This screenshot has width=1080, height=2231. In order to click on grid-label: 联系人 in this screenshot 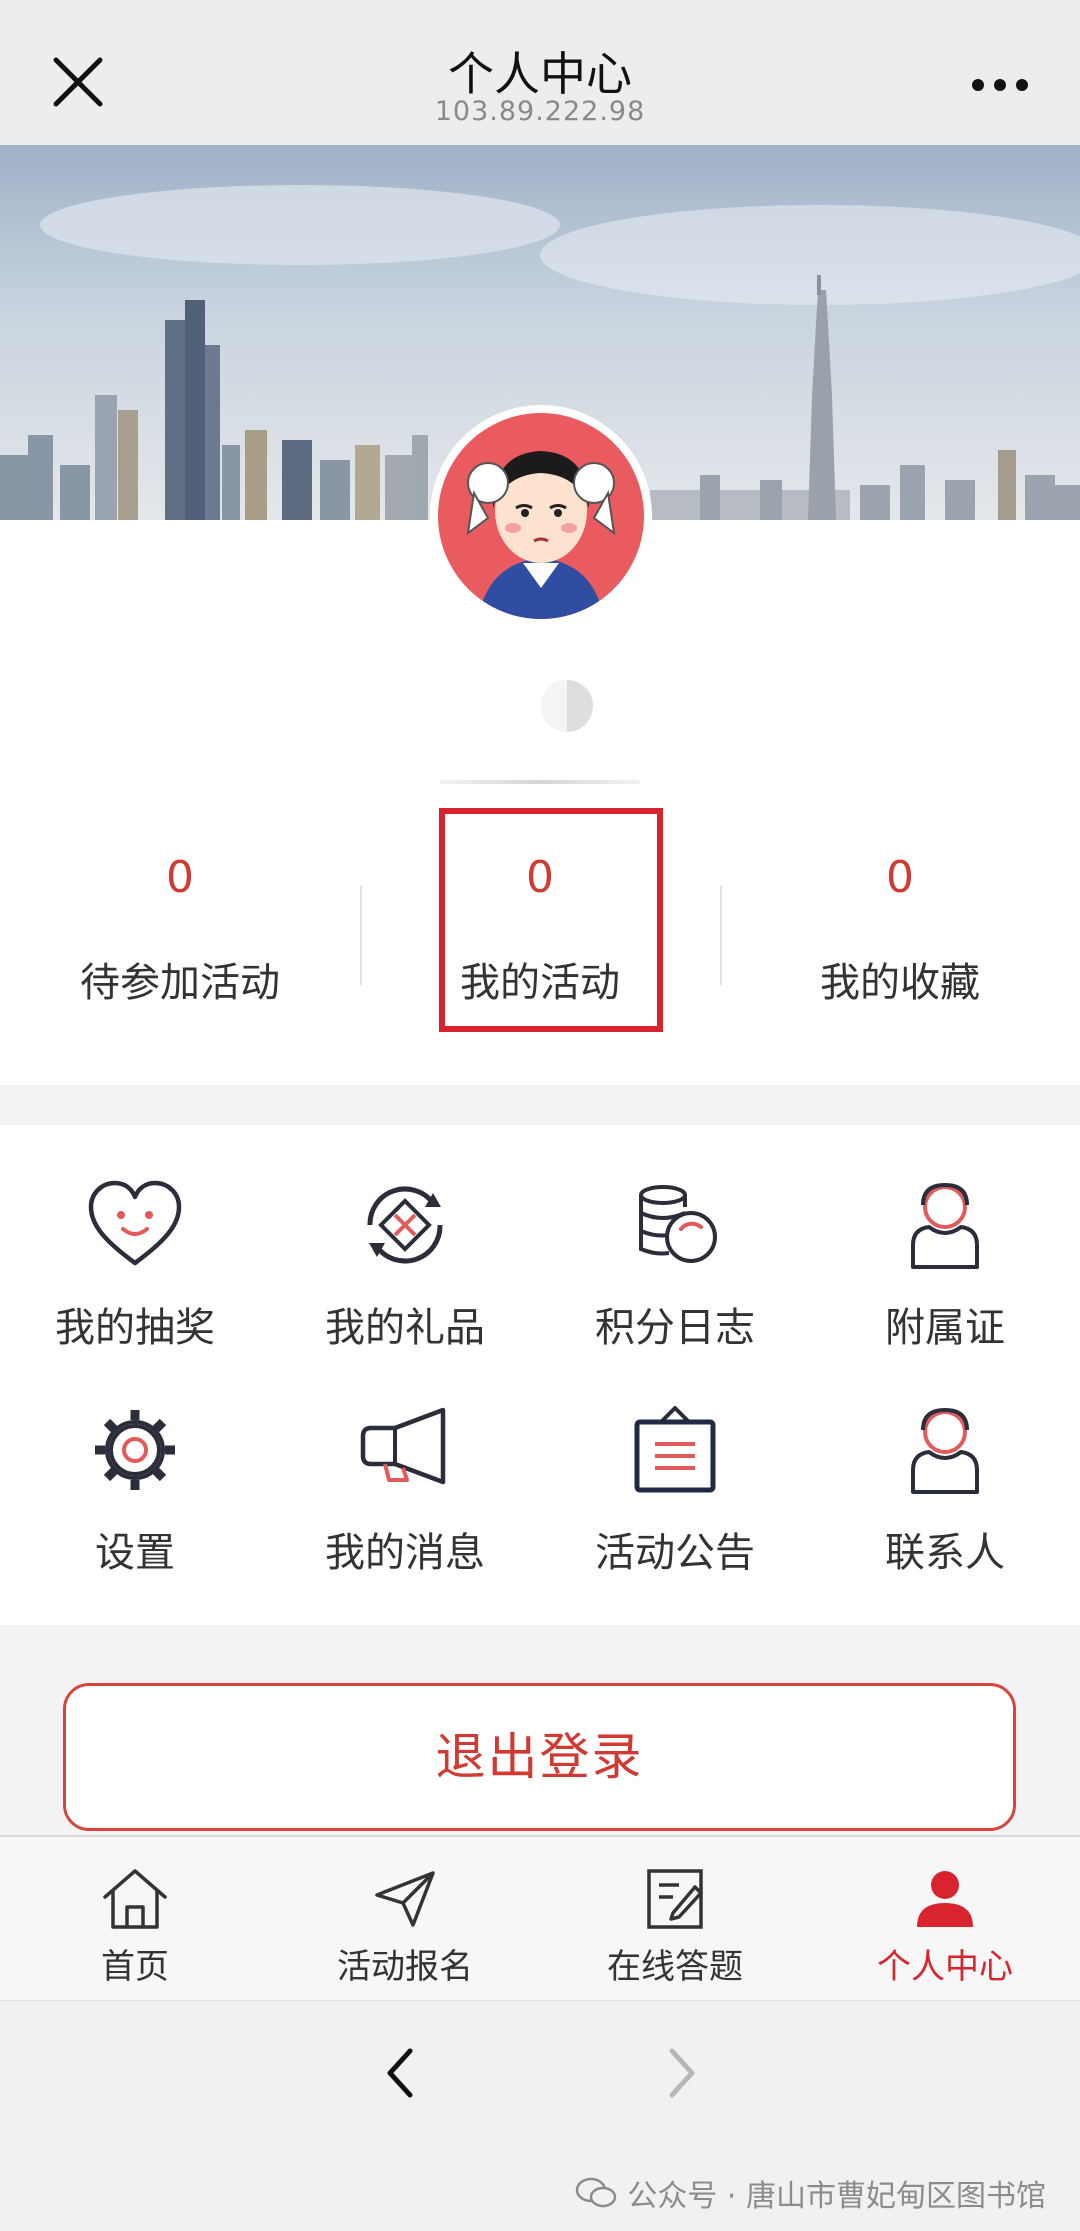, I will do `click(945, 1553)`.